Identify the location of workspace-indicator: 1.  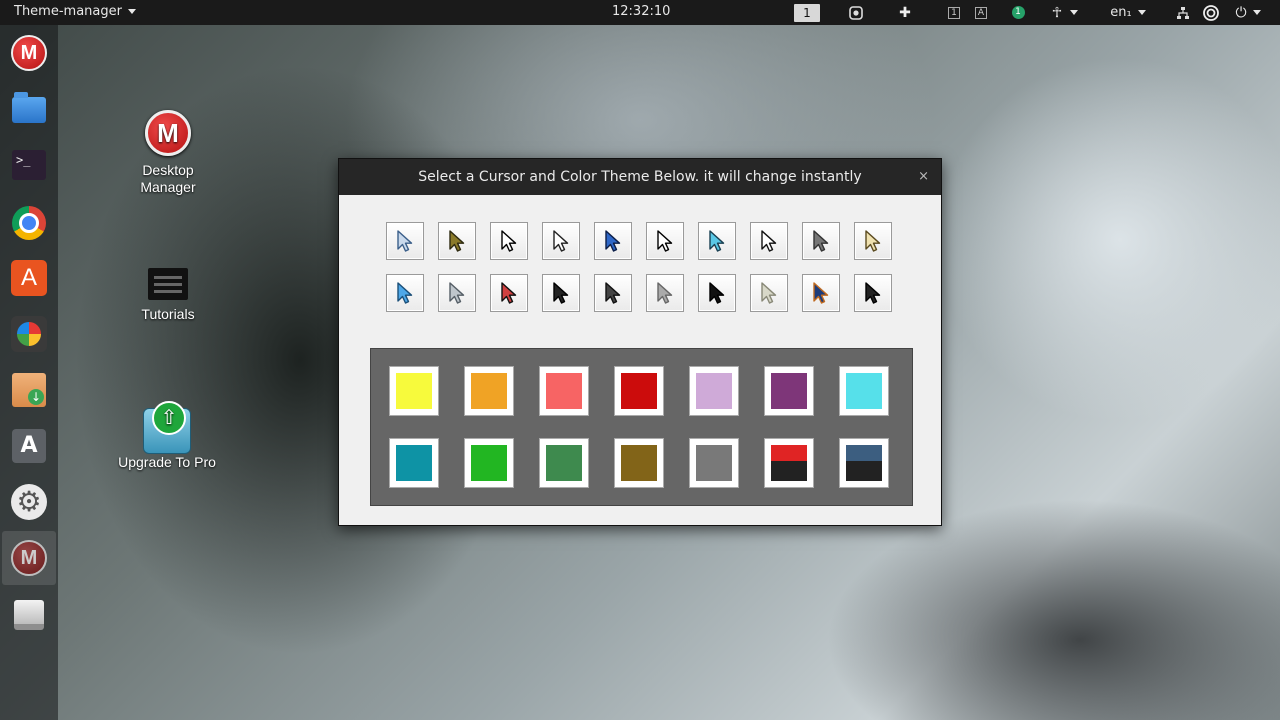
(807, 12).